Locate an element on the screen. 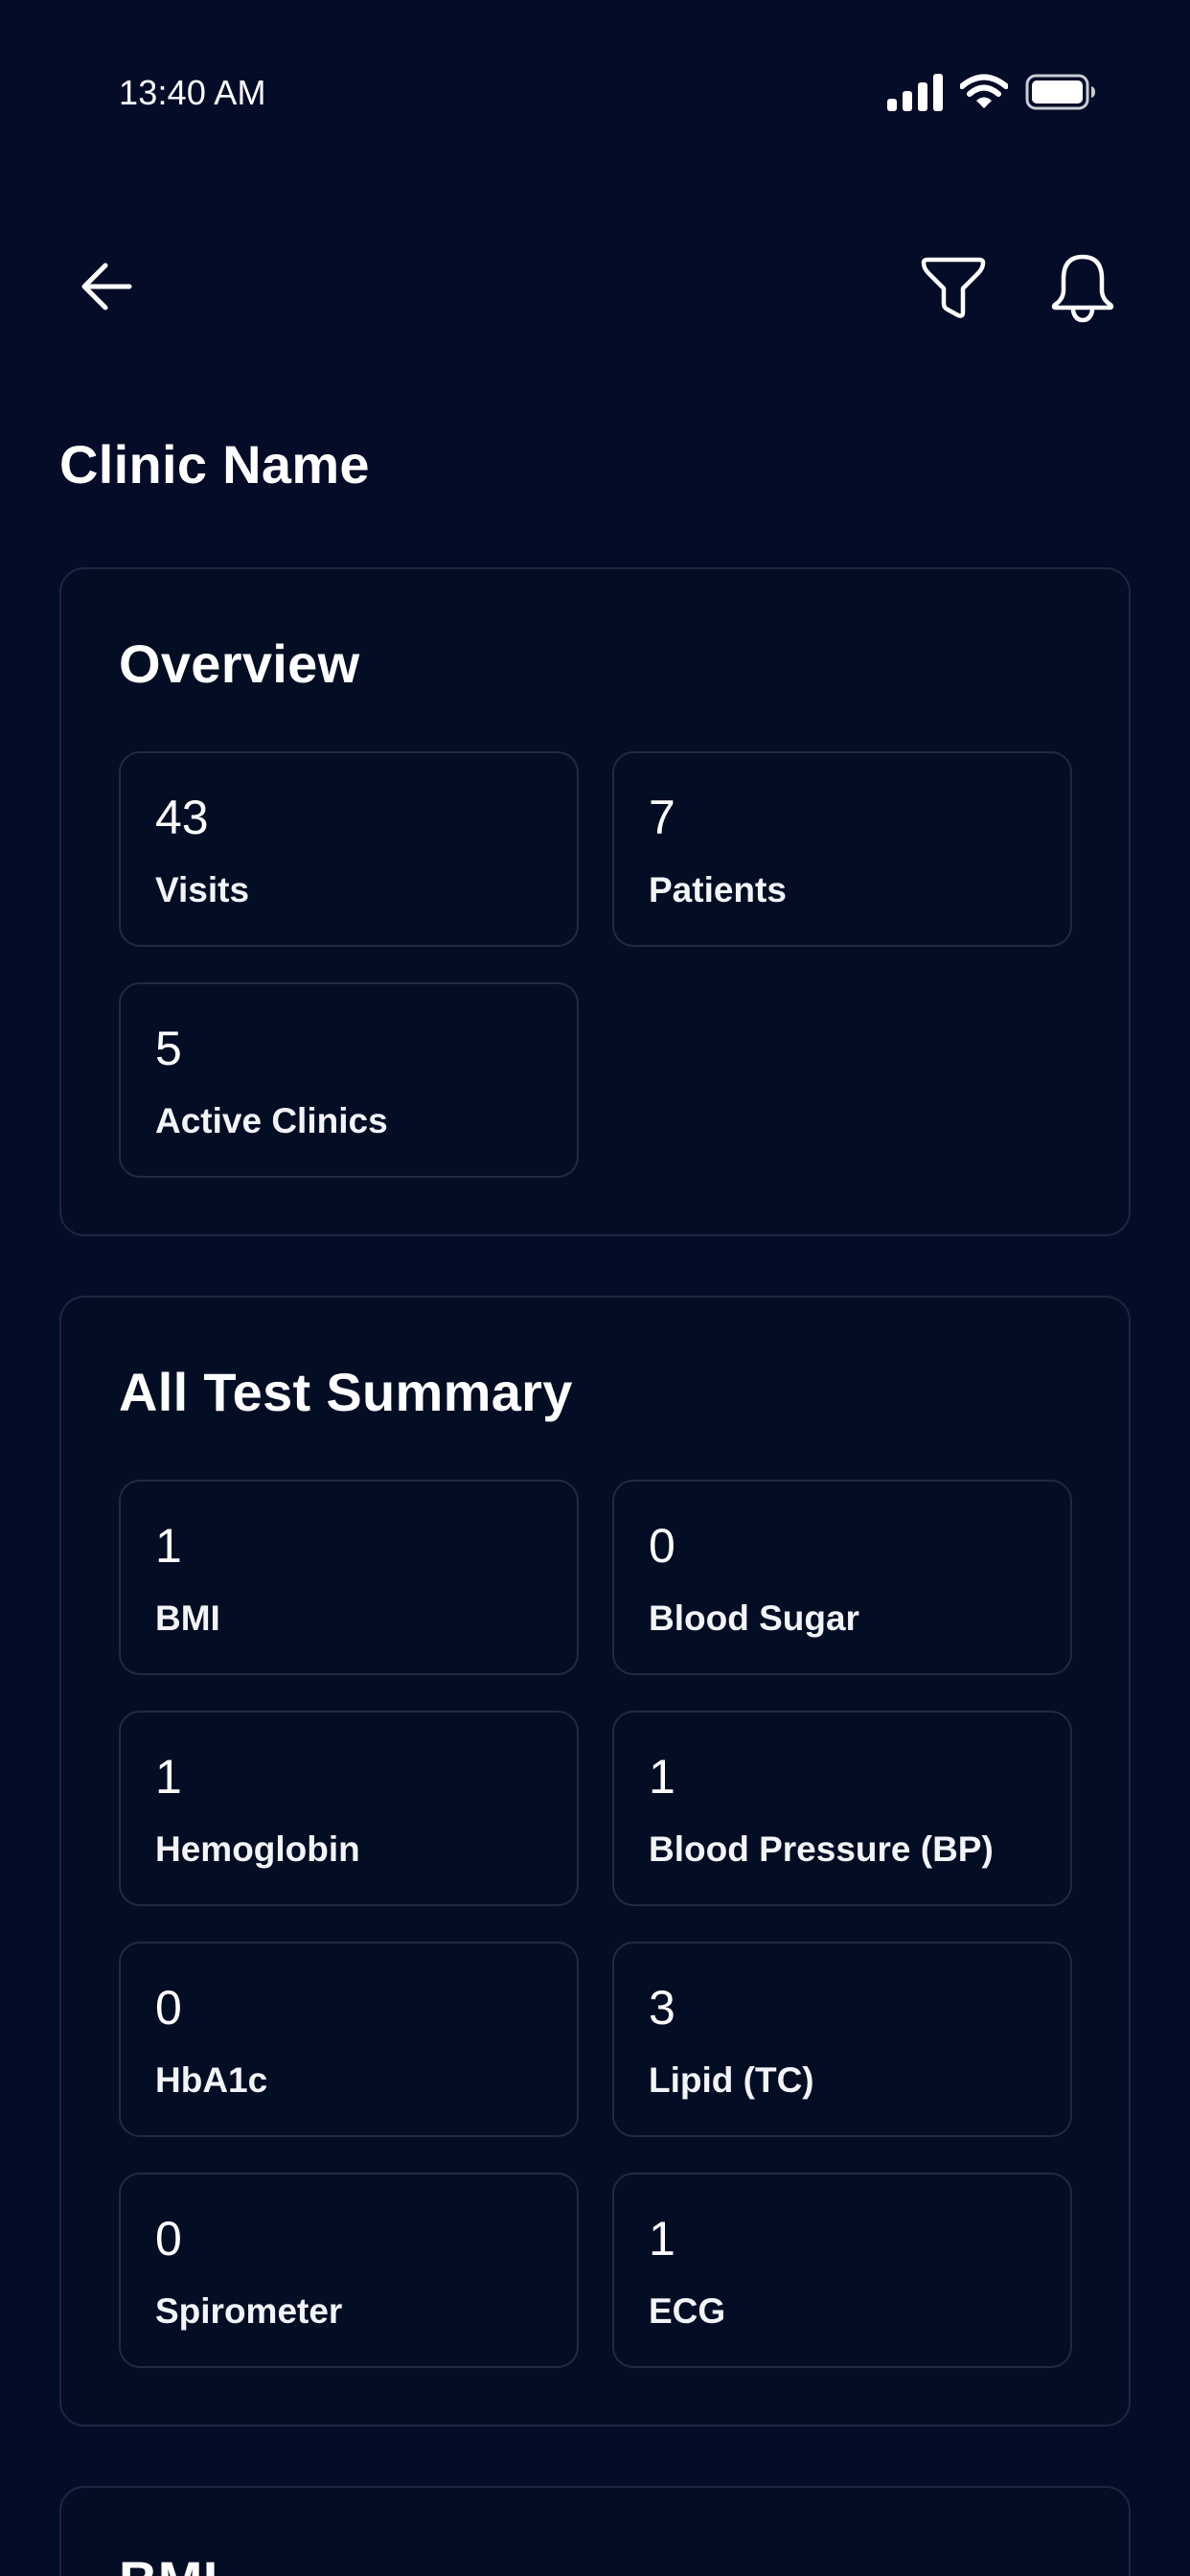 The width and height of the screenshot is (1190, 2576). test-count: 3 is located at coordinates (662, 2008).